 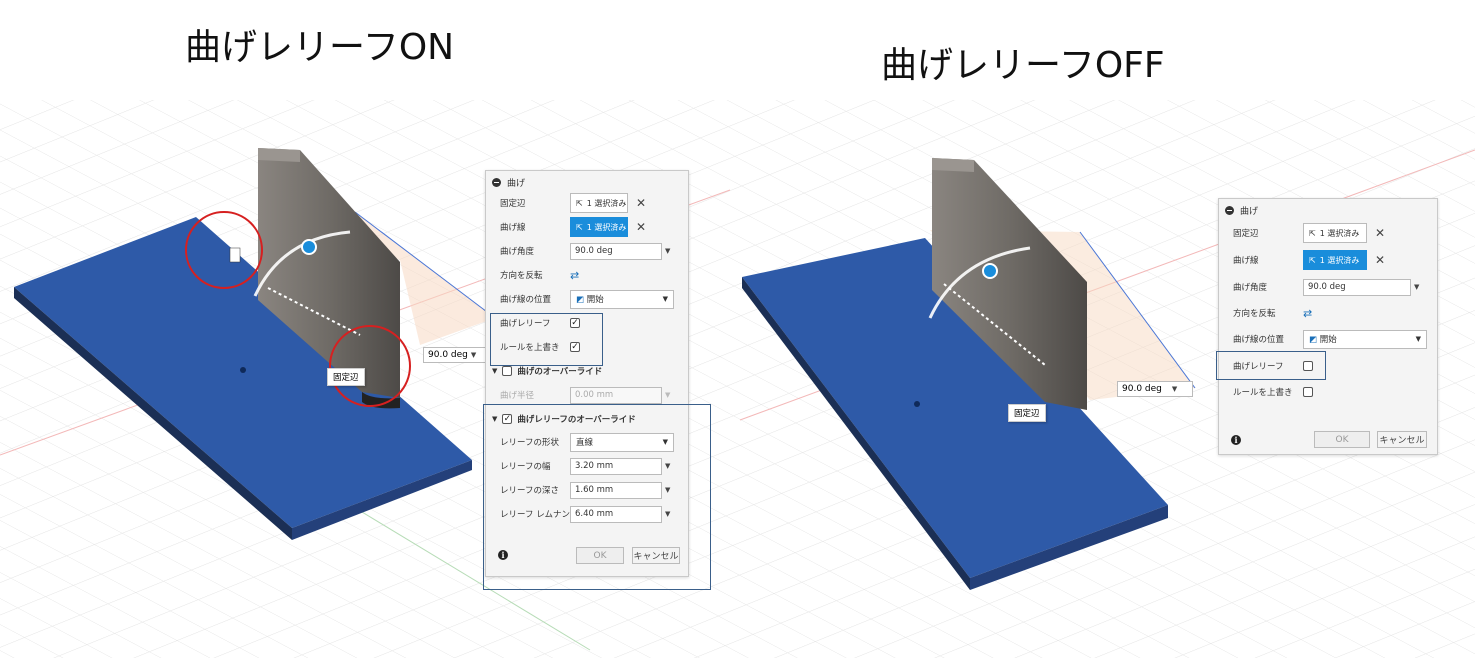 I want to click on override-rule-checkbox, so click(x=1308, y=392).